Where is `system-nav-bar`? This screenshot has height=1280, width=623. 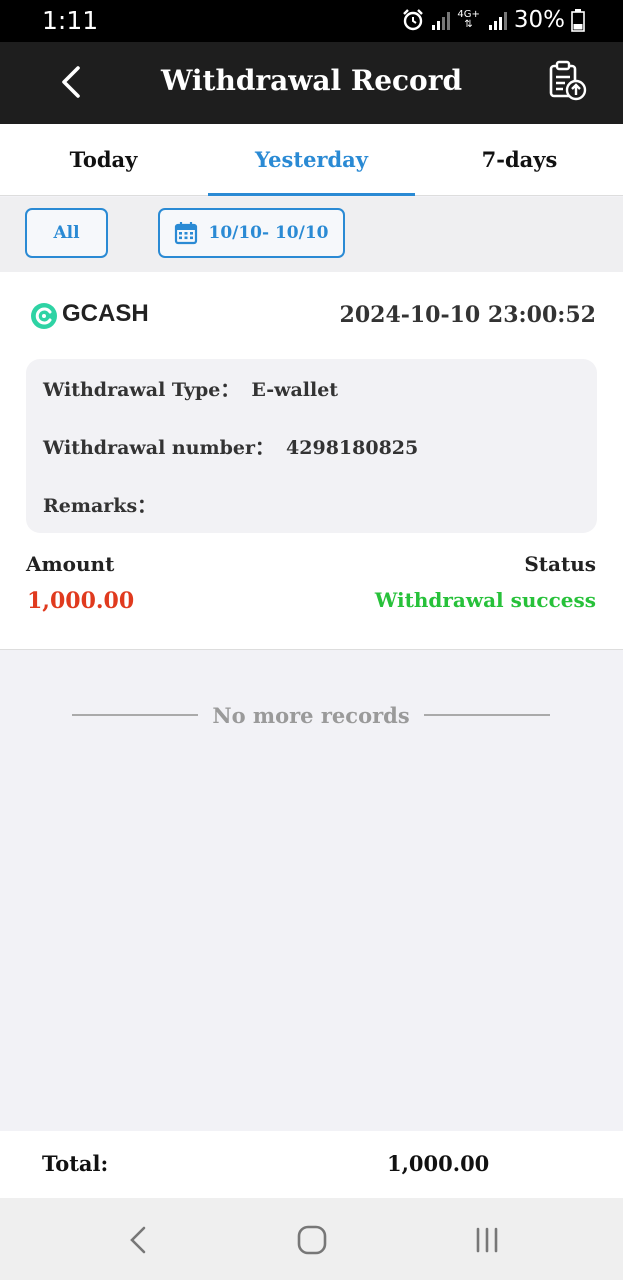
system-nav-bar is located at coordinates (311, 1239).